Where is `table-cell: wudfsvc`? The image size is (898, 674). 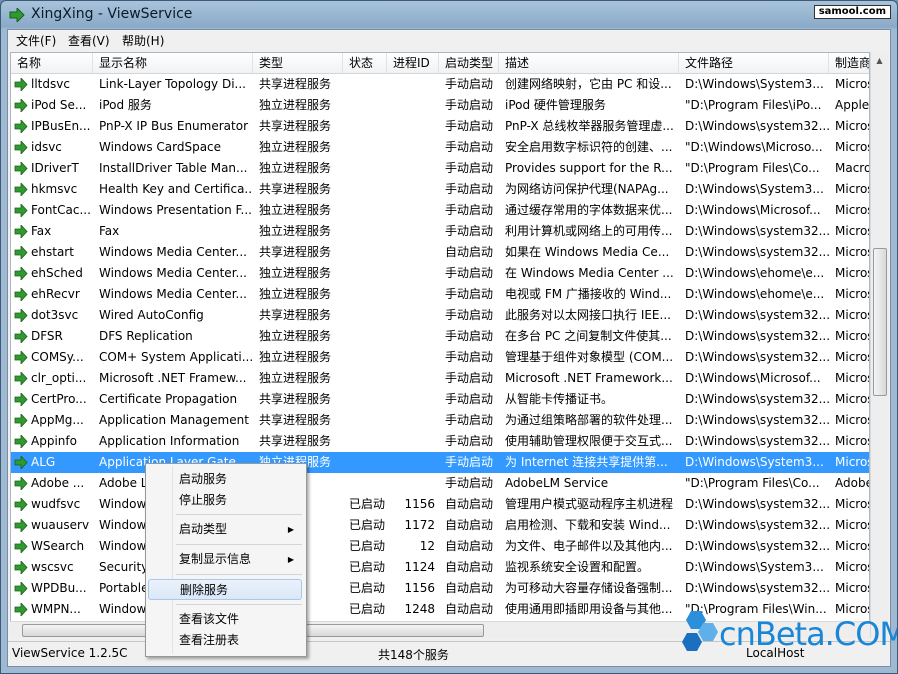 table-cell: wudfsvc is located at coordinates (56, 504).